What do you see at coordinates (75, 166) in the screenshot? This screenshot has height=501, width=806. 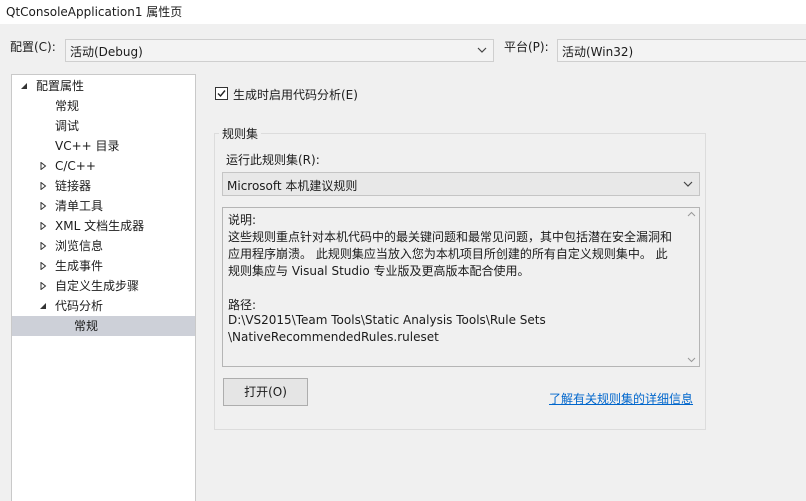 I see `tree-node-label: C/C++` at bounding box center [75, 166].